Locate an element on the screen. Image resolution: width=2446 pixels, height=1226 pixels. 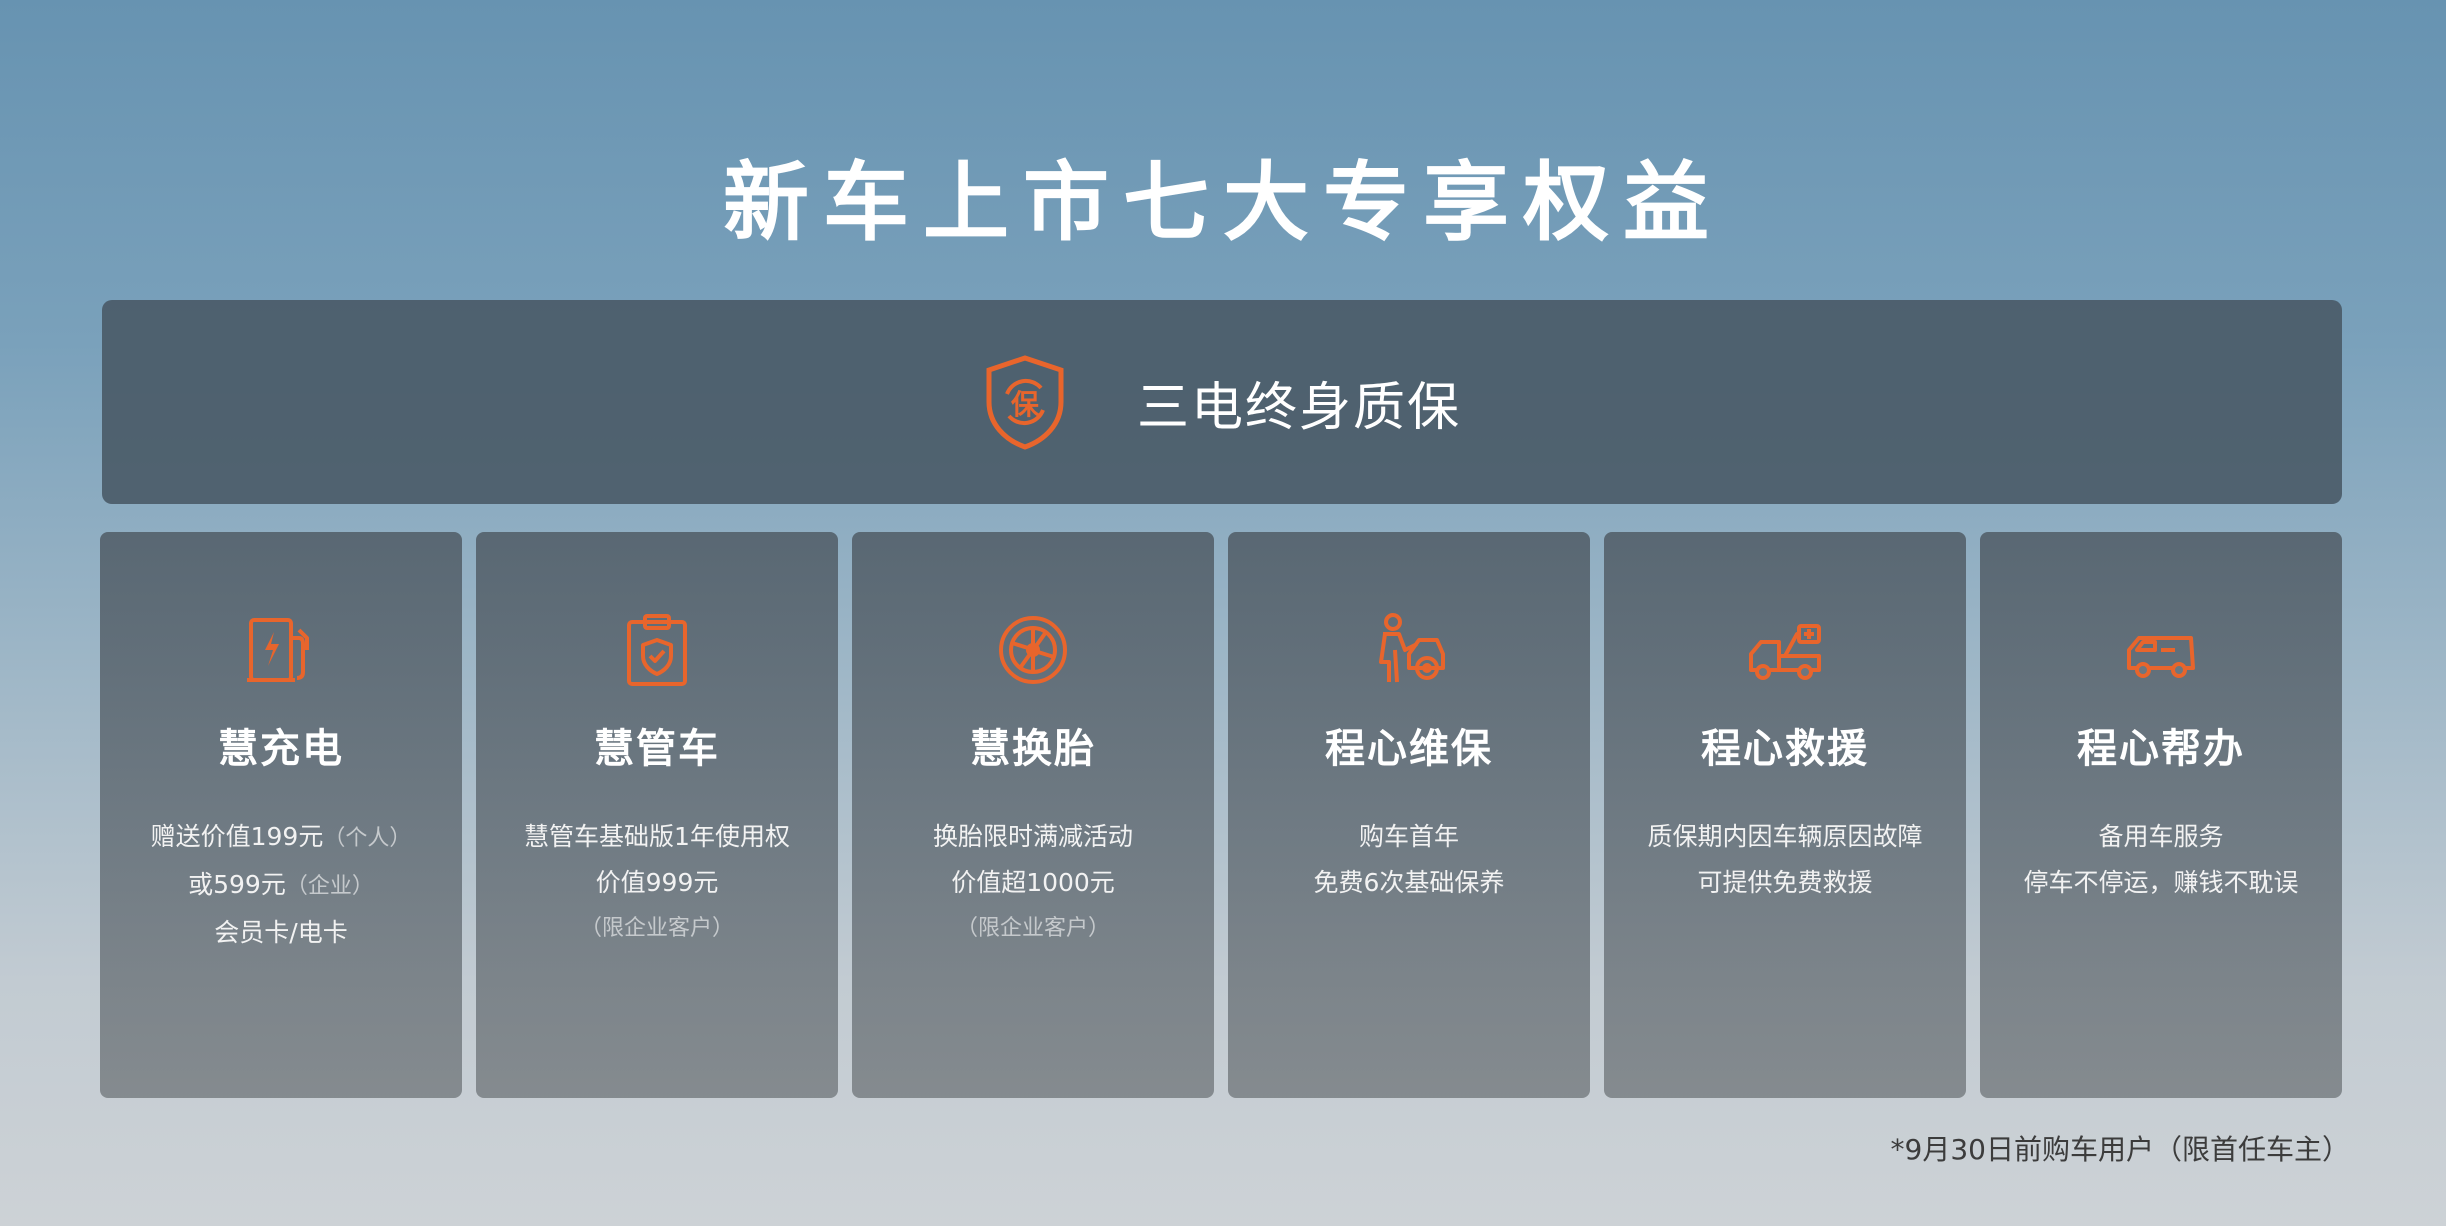
banner-label: 三电终身质保 is located at coordinates (1298, 407).